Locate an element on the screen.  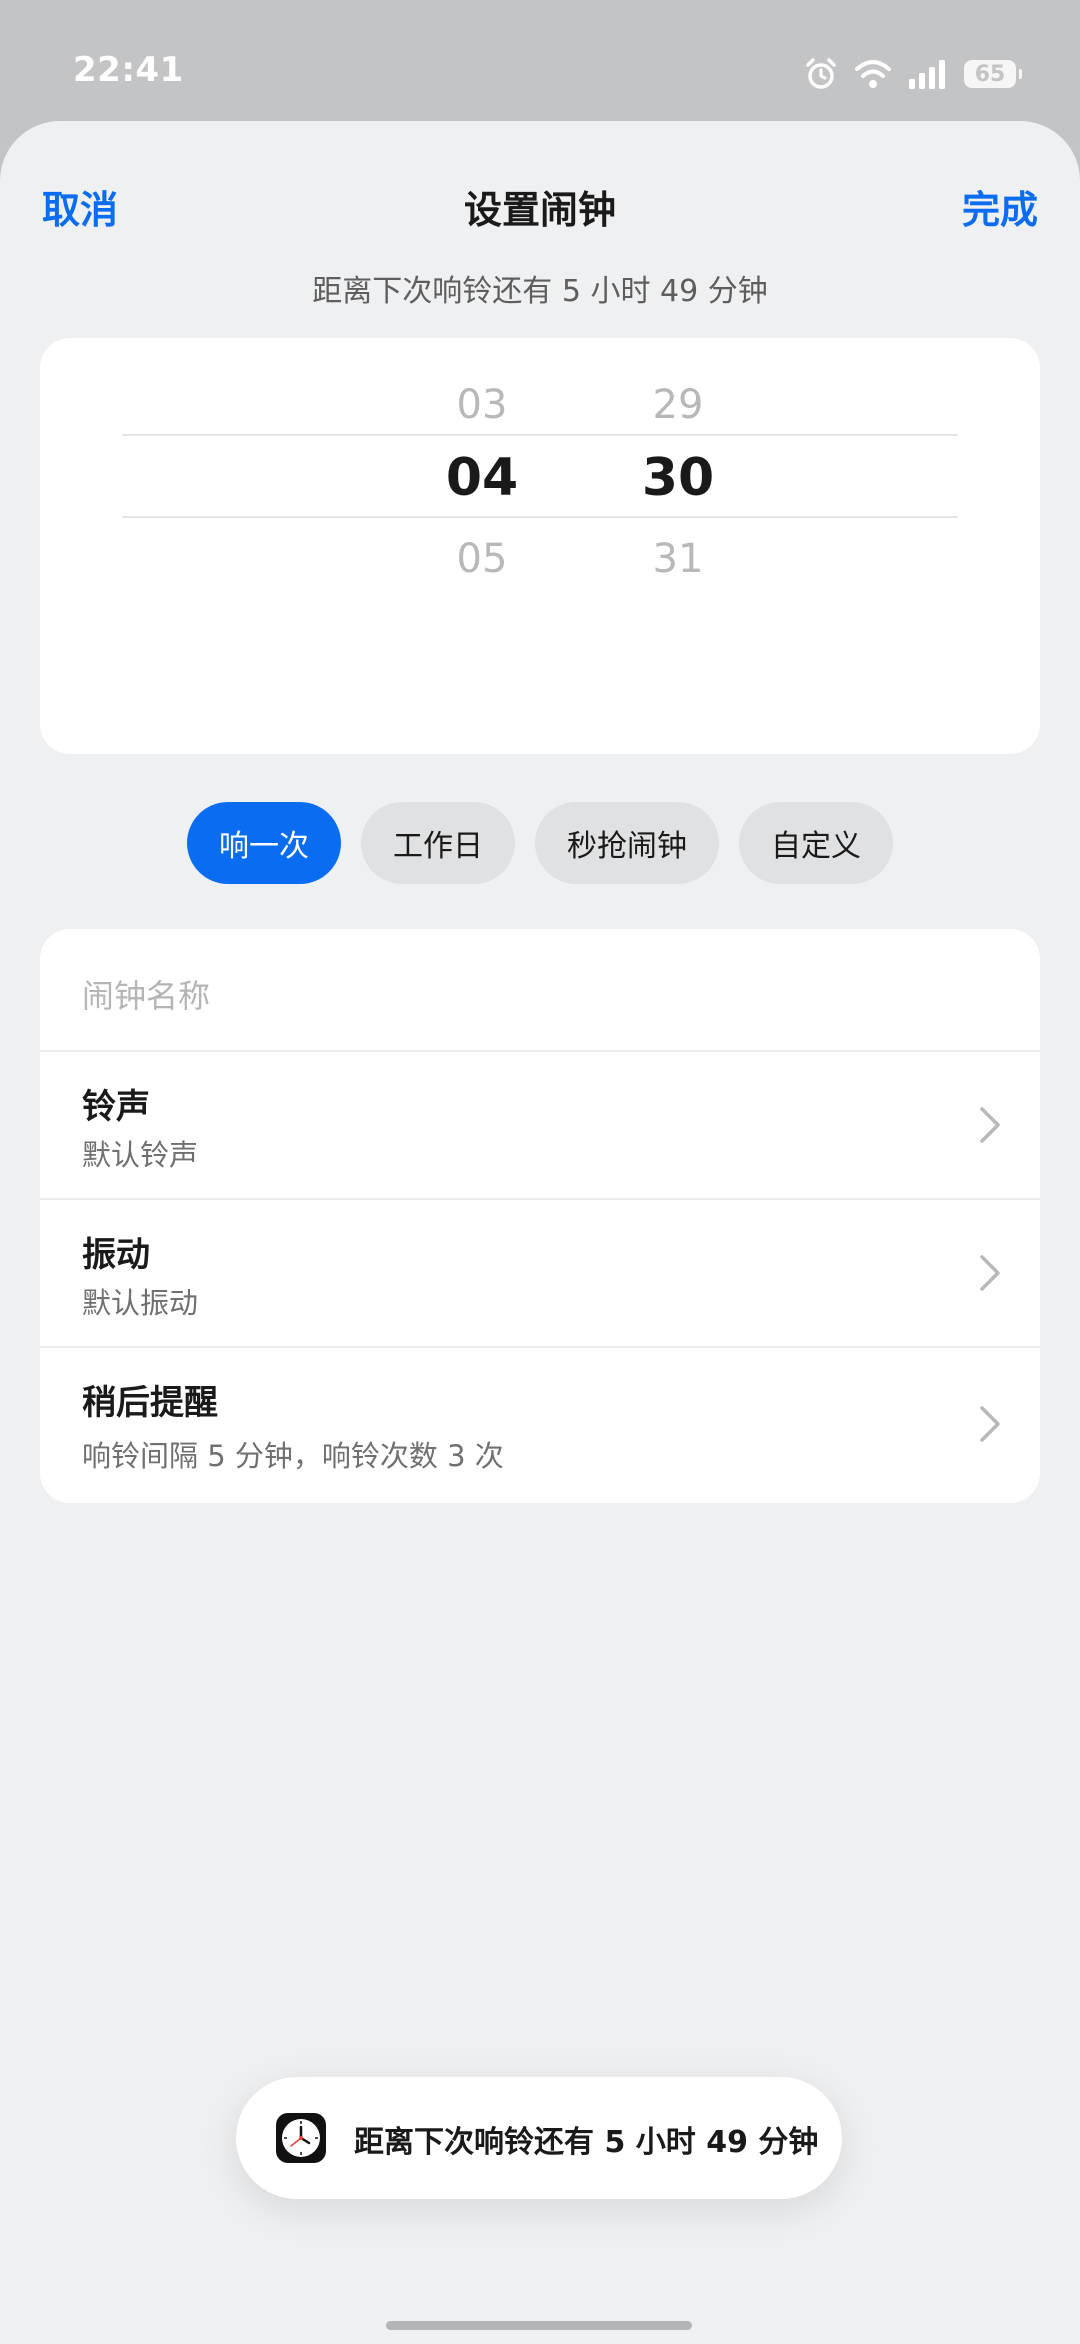
hour-wheel: 03 04 05 is located at coordinates (482, 546).